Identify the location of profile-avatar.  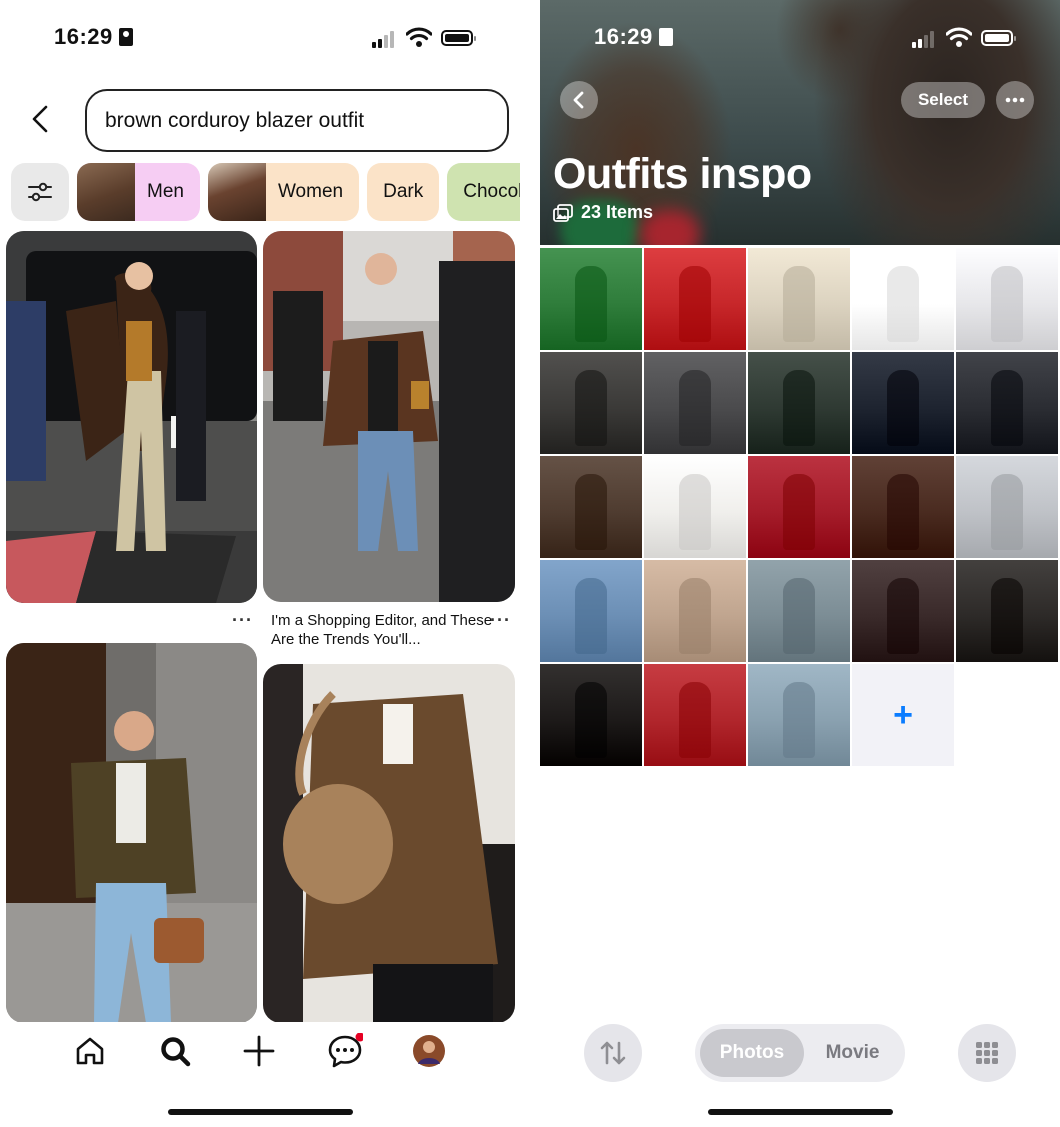
(429, 1051).